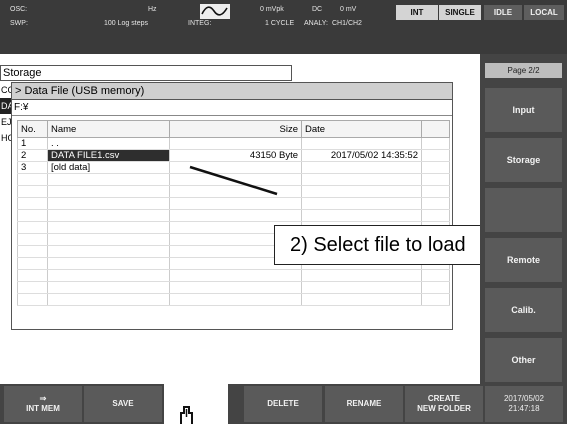 Image resolution: width=567 pixels, height=424 pixels. Describe the element at coordinates (523, 360) in the screenshot. I see `other-softkey: Other` at that location.